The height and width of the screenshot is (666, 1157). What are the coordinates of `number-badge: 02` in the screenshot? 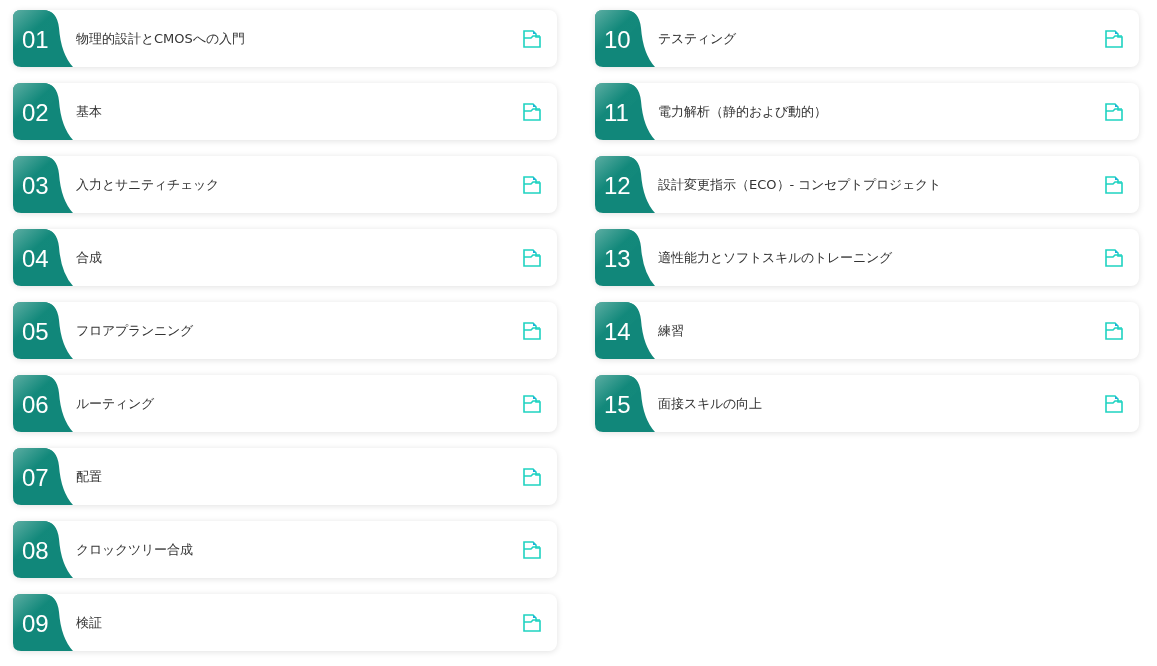 It's located at (43, 111).